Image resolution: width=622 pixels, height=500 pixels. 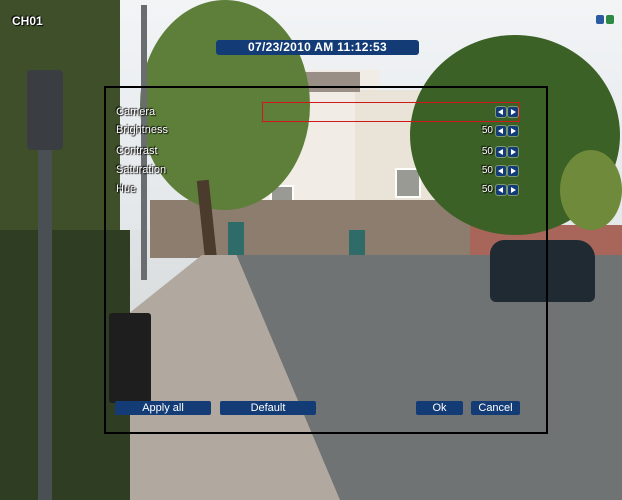 I want to click on setting-row-hue: Hue 50, so click(x=318, y=190).